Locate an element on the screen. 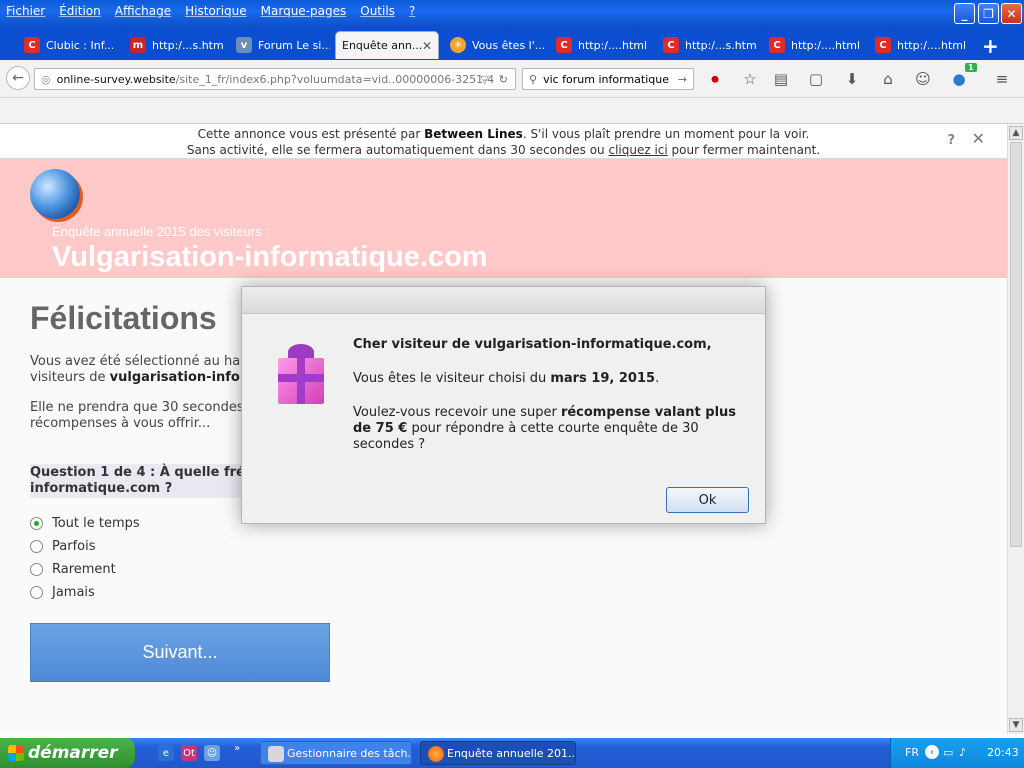  tab-close-icon: ✕ is located at coordinates (427, 46).